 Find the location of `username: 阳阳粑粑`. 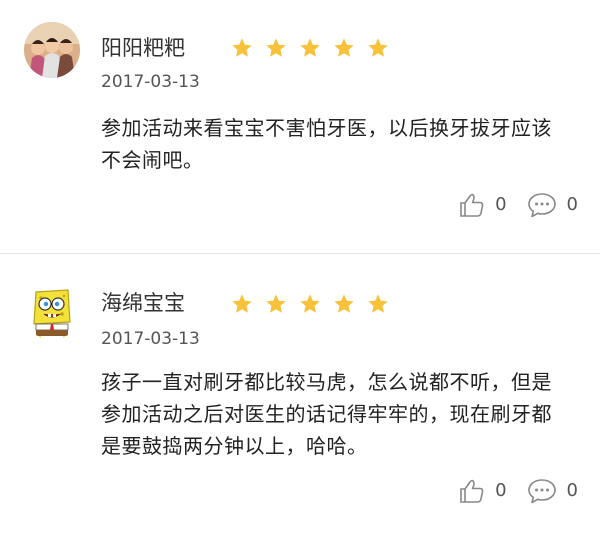

username: 阳阳粑粑 is located at coordinates (143, 48).